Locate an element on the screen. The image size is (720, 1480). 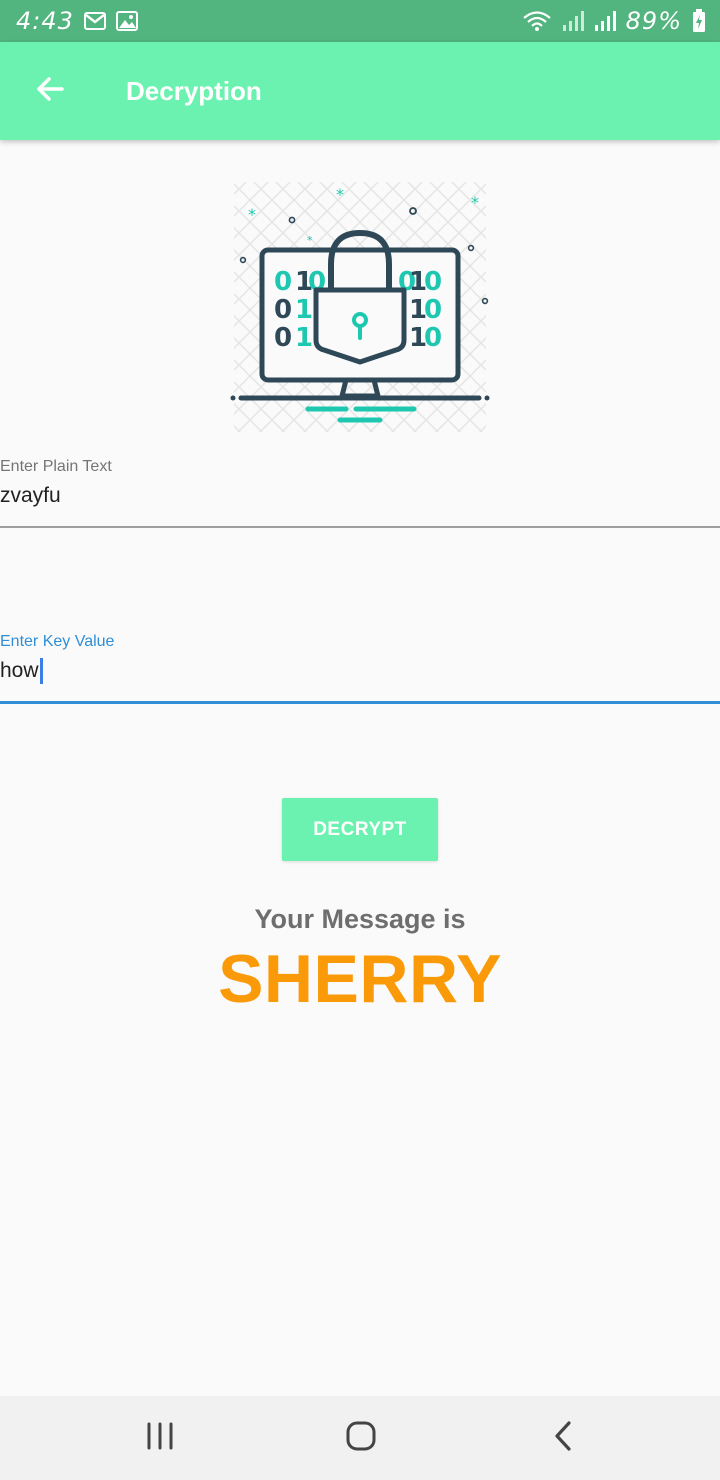
status-right: 89% is located at coordinates (614, 21).